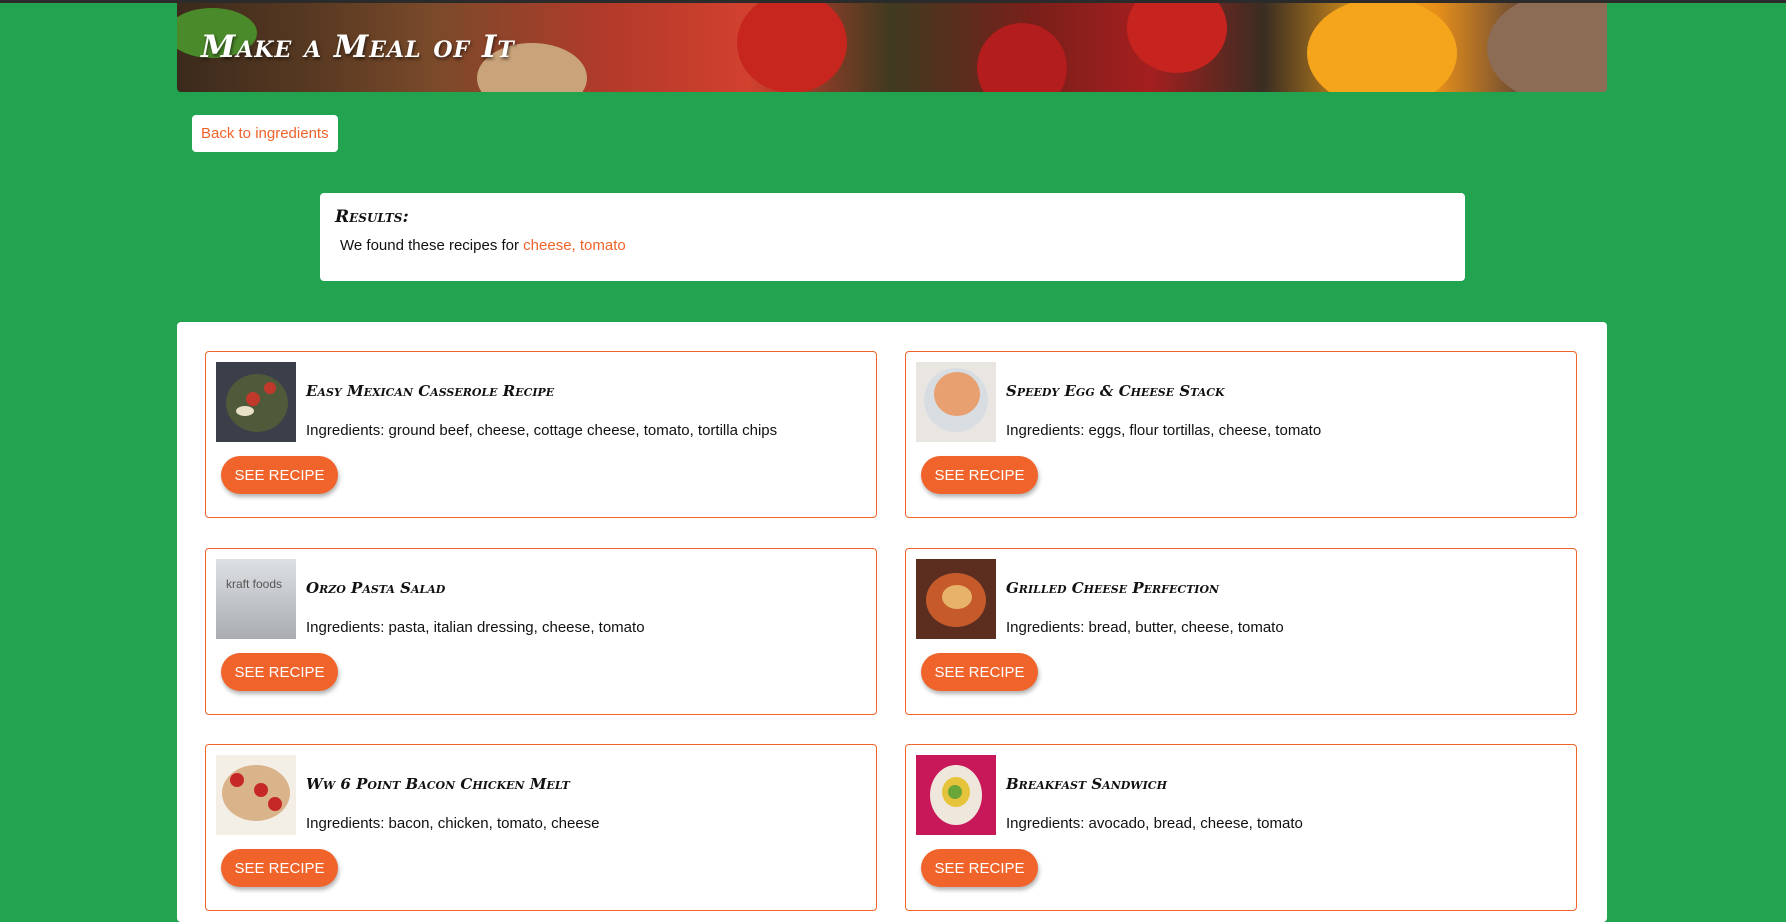 Image resolution: width=1786 pixels, height=922 pixels. I want to click on results-intro: We found these recipes for, so click(429, 245).